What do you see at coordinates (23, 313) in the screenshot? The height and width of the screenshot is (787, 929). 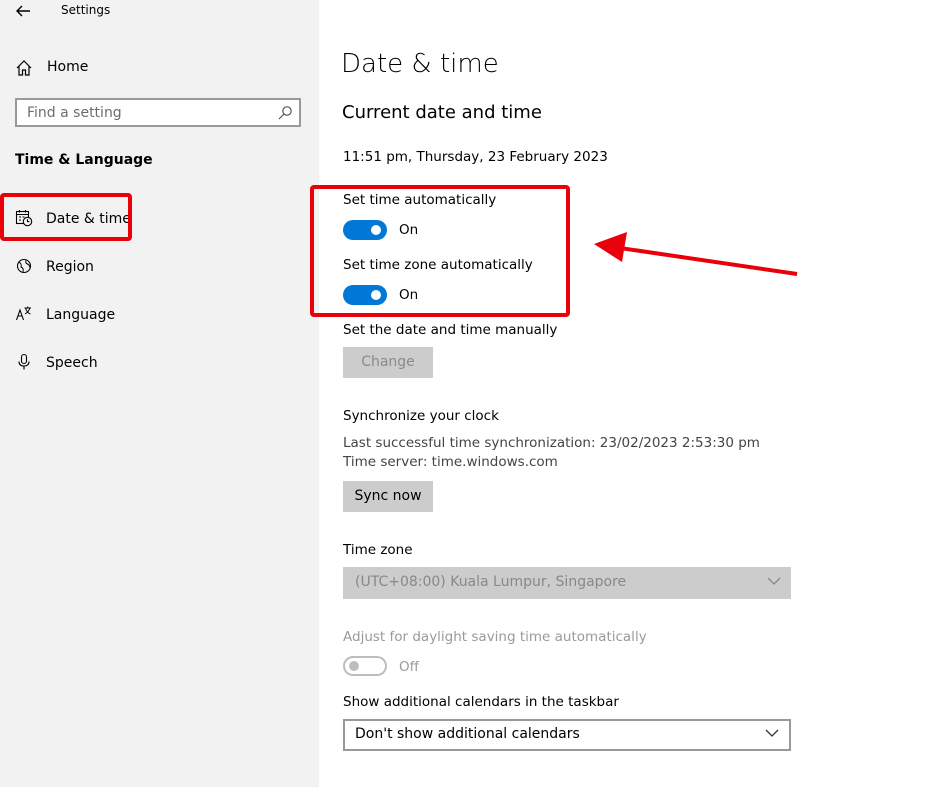 I see `language-icon` at bounding box center [23, 313].